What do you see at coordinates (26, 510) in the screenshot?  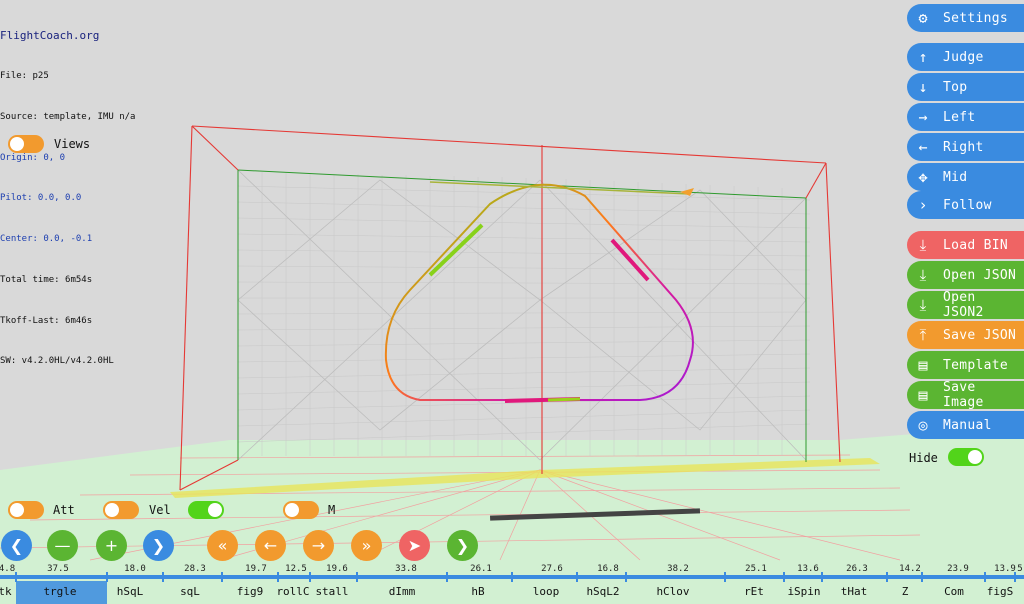 I see `att-toggle` at bounding box center [26, 510].